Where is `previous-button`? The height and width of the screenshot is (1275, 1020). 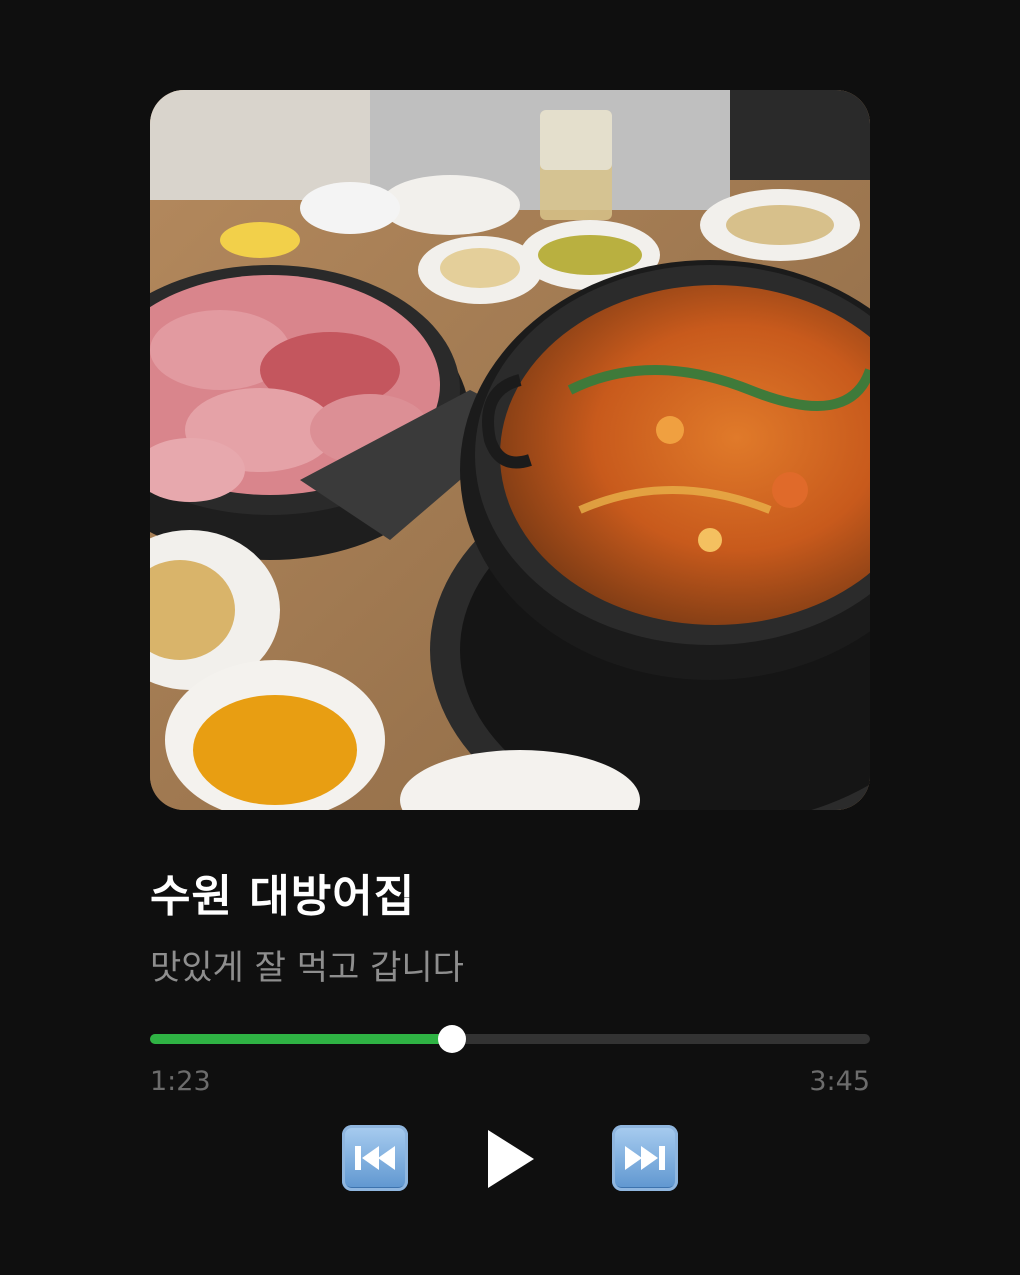
previous-button is located at coordinates (375, 1158).